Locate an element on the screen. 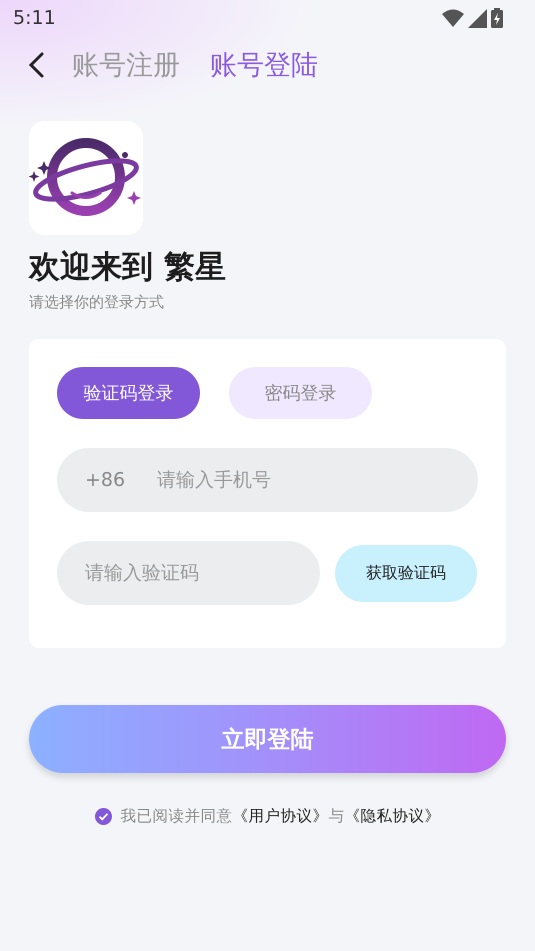 The width and height of the screenshot is (535, 951). agreement-link: 《隐私协议》 is located at coordinates (392, 816).